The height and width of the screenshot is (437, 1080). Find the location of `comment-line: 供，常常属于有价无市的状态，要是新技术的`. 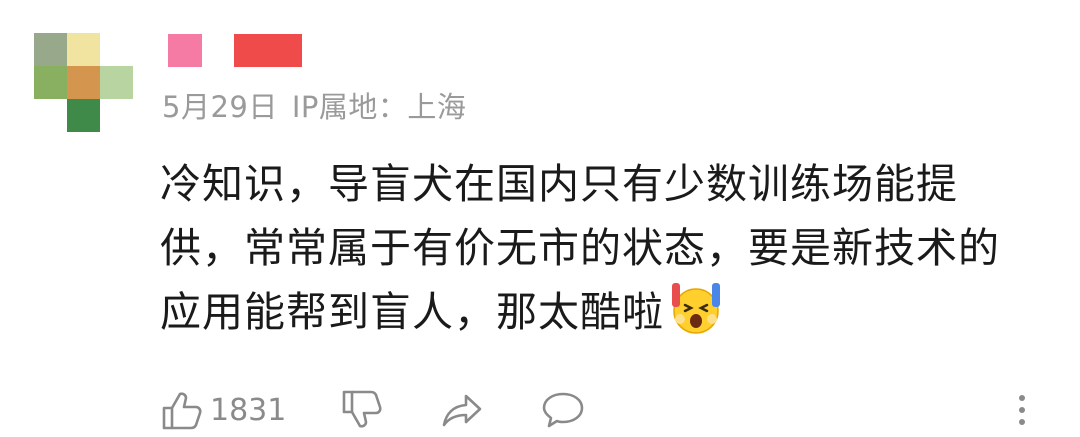

comment-line: 供，常常属于有价无市的状态，要是新技术的 is located at coordinates (580, 248).